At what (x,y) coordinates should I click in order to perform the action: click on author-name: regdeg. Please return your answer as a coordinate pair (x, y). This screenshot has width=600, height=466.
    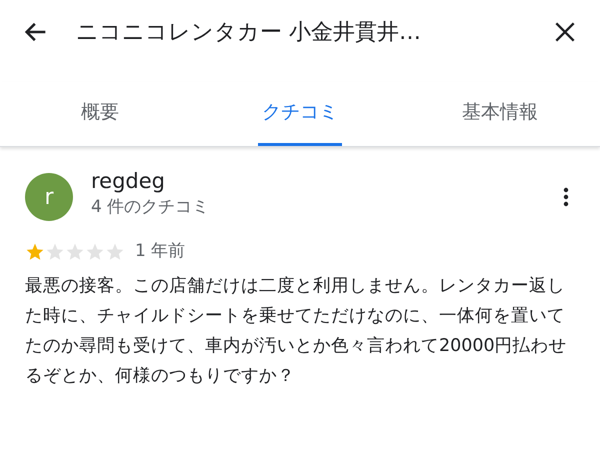
    Looking at the image, I should click on (128, 181).